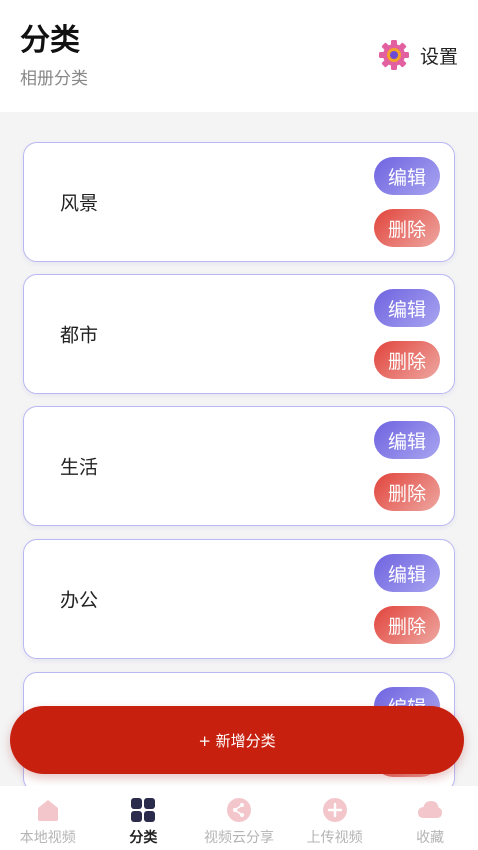 The width and height of the screenshot is (478, 850). What do you see at coordinates (393, 55) in the screenshot?
I see `gear-icon` at bounding box center [393, 55].